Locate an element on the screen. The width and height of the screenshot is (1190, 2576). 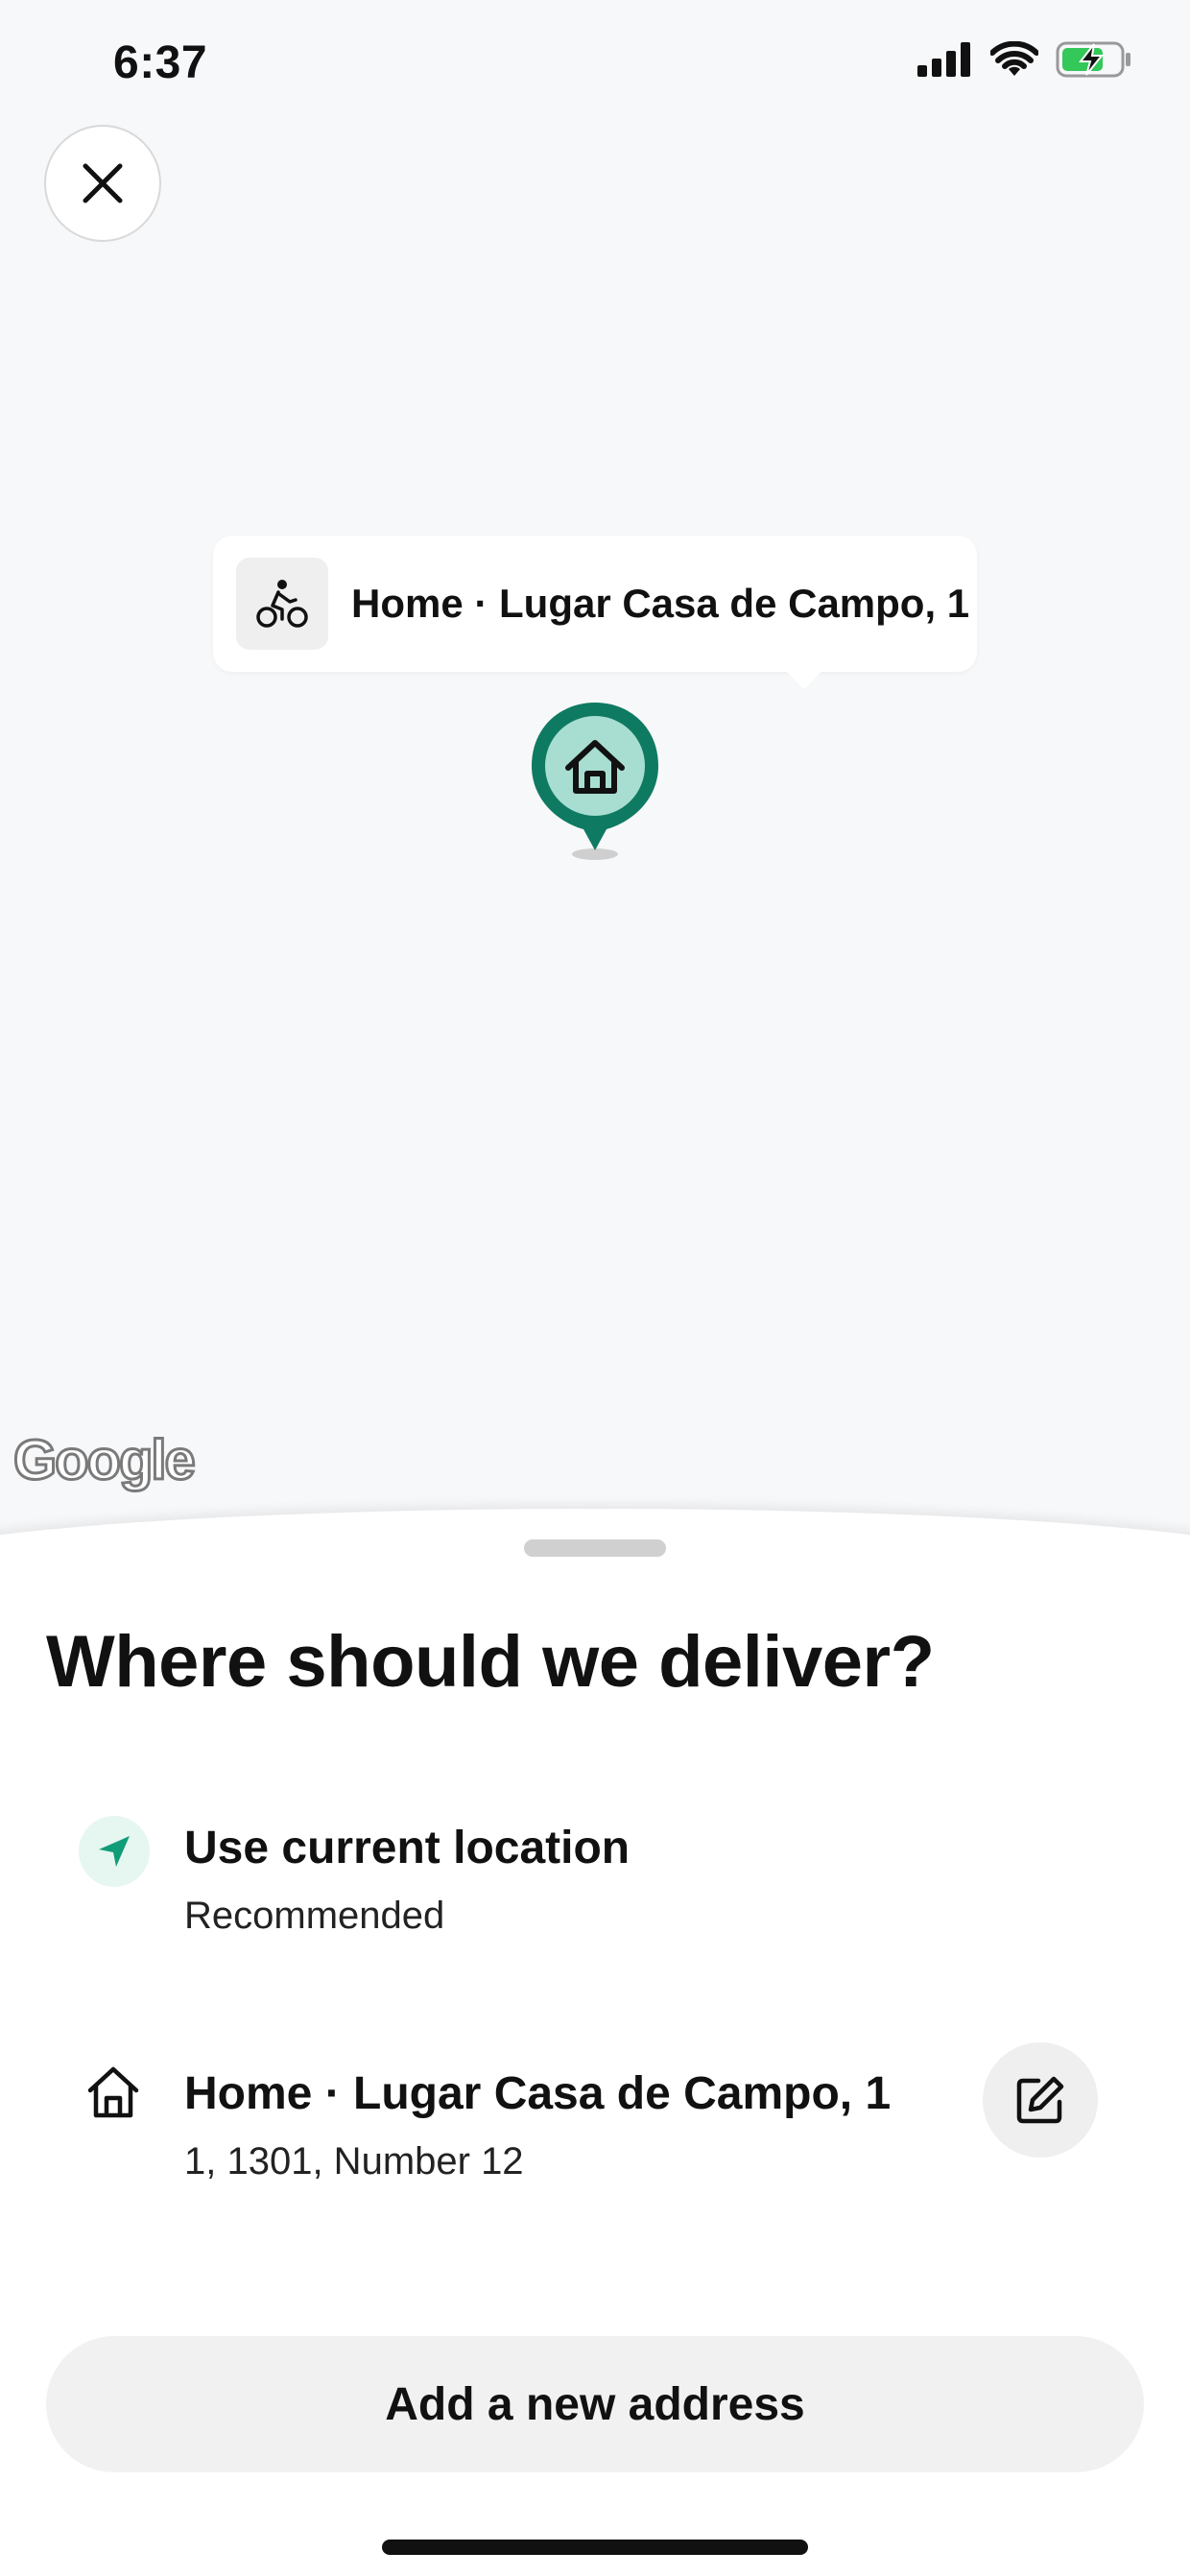
google-attribution-logo: Google is located at coordinates (105, 1460).